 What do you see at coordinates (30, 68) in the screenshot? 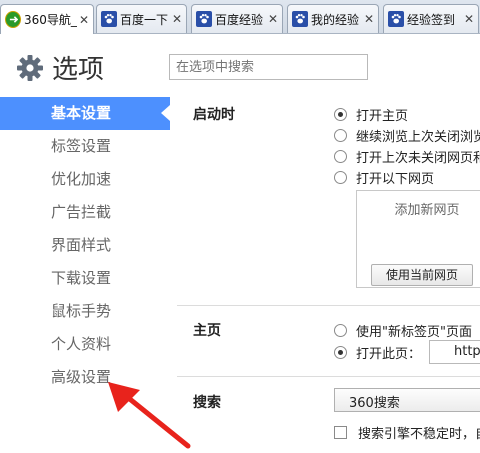
I see `gear-icon` at bounding box center [30, 68].